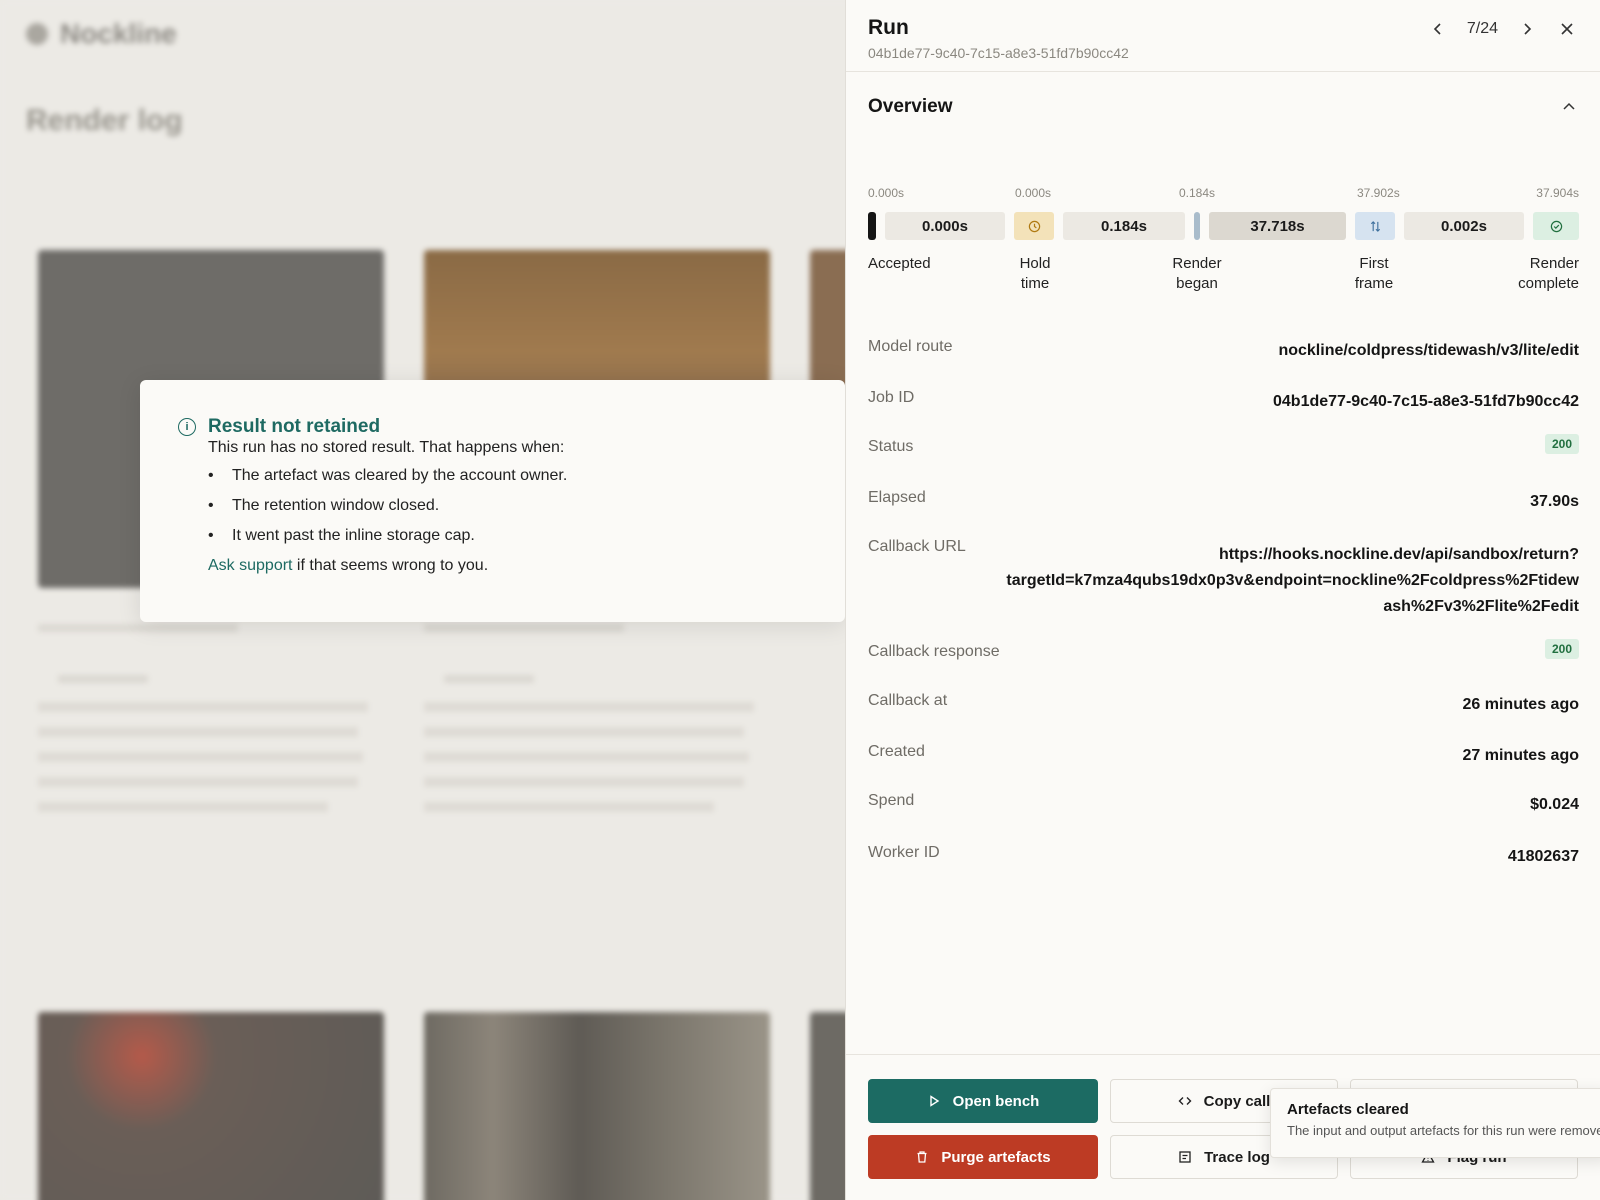  Describe the element at coordinates (187, 427) in the screenshot. I see `info-icon: i` at that location.